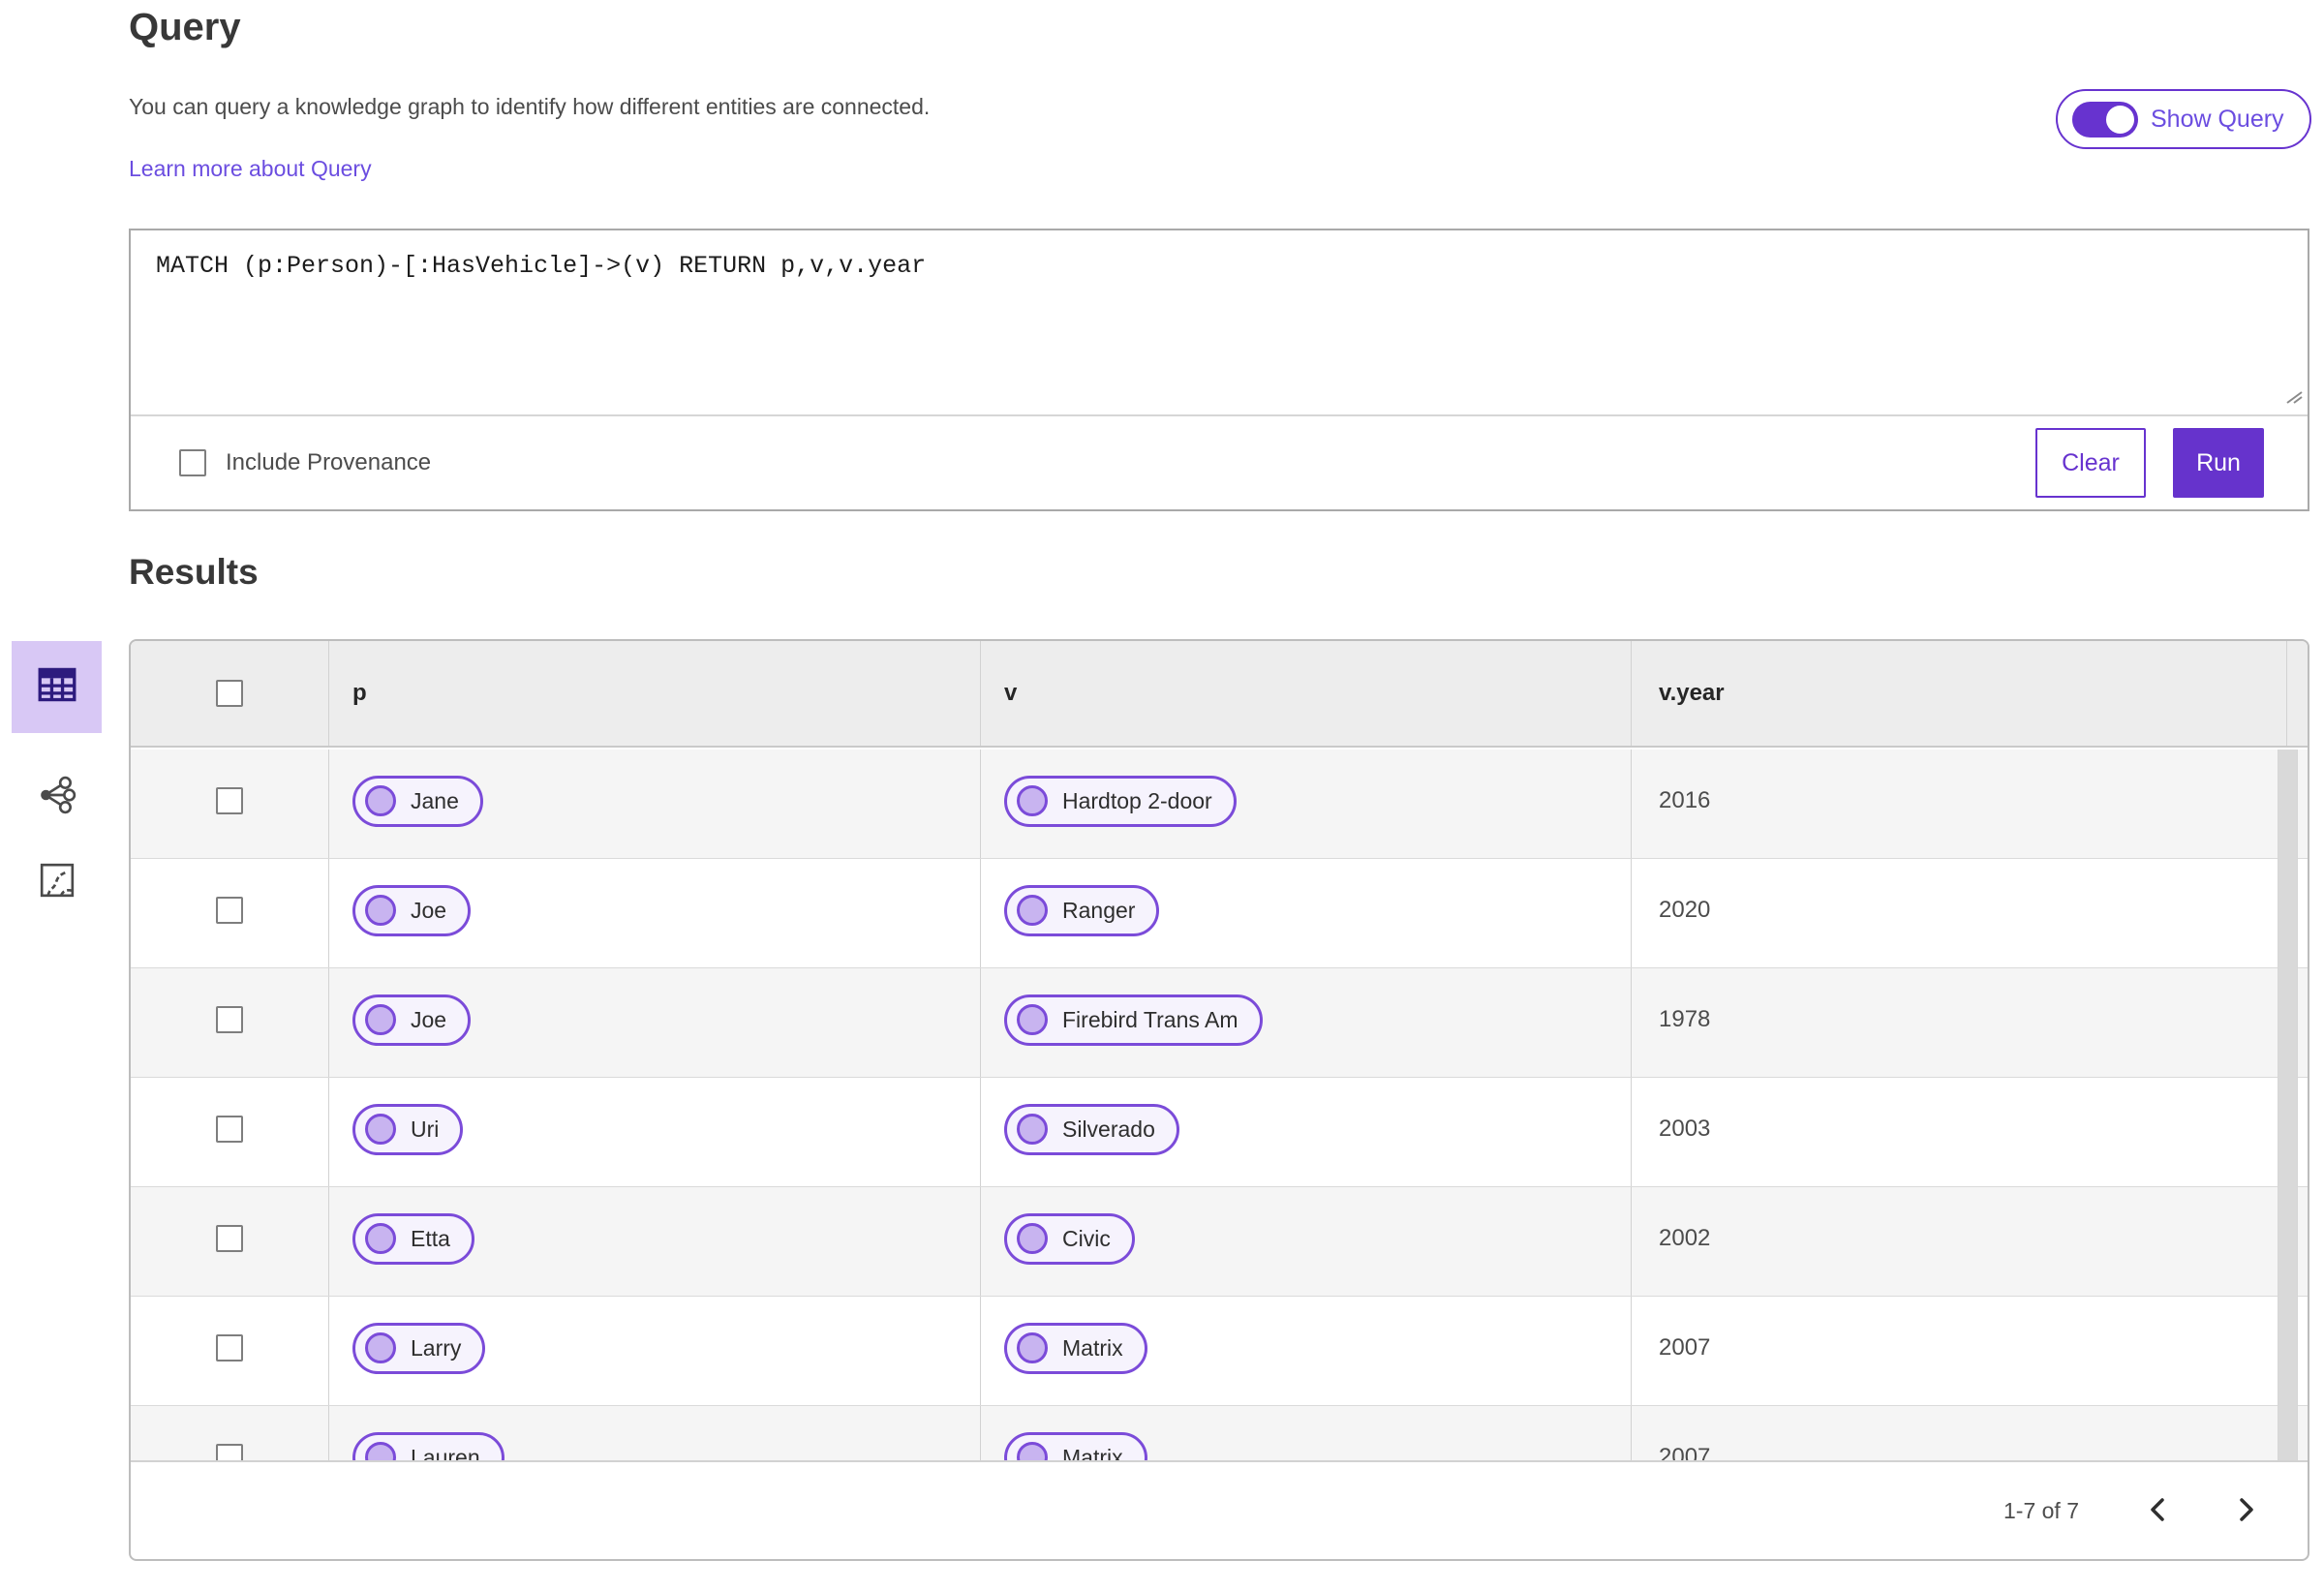 The width and height of the screenshot is (2324, 1591). I want to click on map-view-button, so click(57, 882).